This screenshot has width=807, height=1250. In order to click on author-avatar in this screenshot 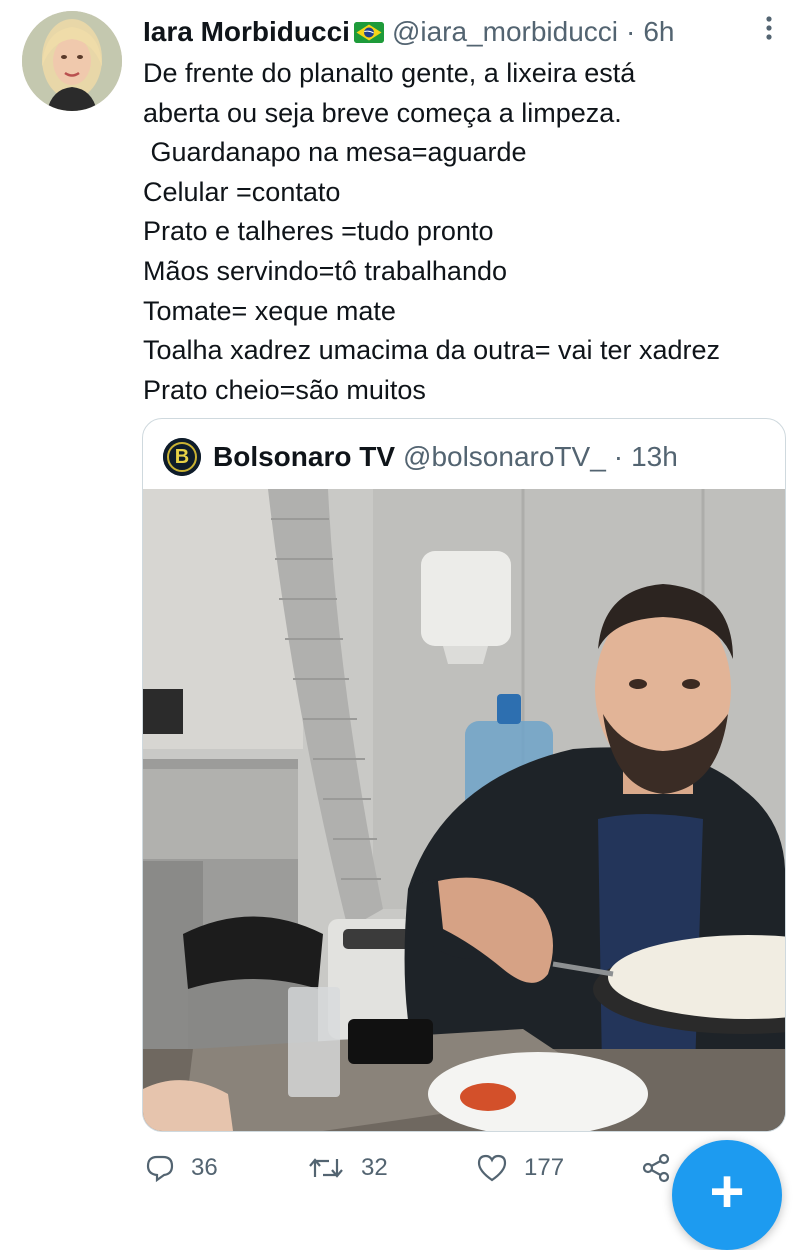, I will do `click(72, 61)`.